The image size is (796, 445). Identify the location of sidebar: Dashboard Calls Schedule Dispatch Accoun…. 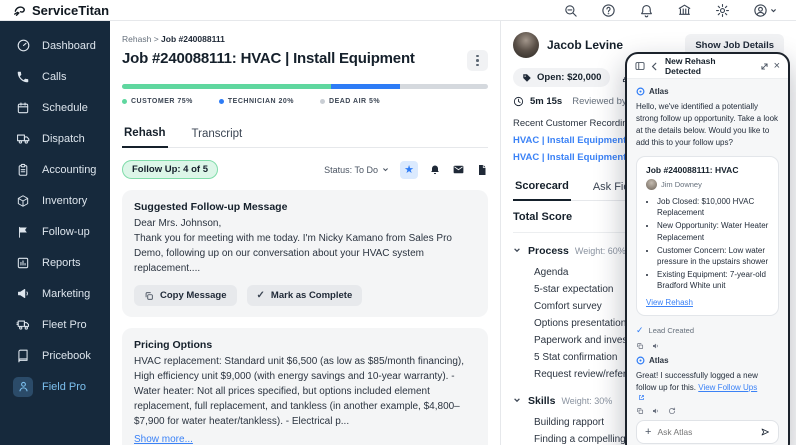
(55, 233).